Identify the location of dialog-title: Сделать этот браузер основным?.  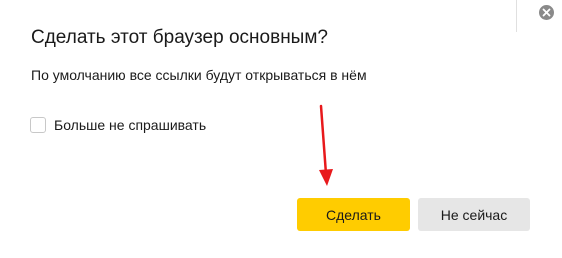
(179, 37).